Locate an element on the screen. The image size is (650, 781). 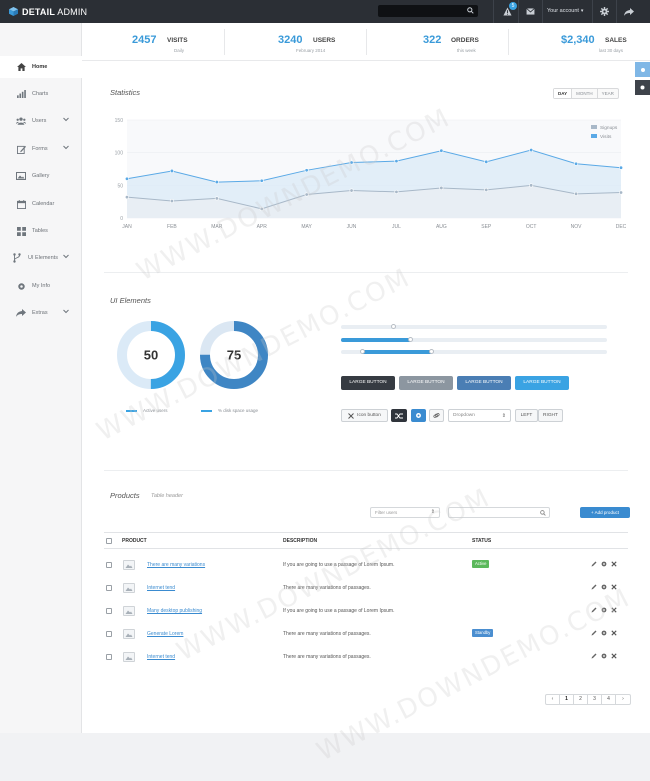
top-search-input is located at coordinates (428, 11).